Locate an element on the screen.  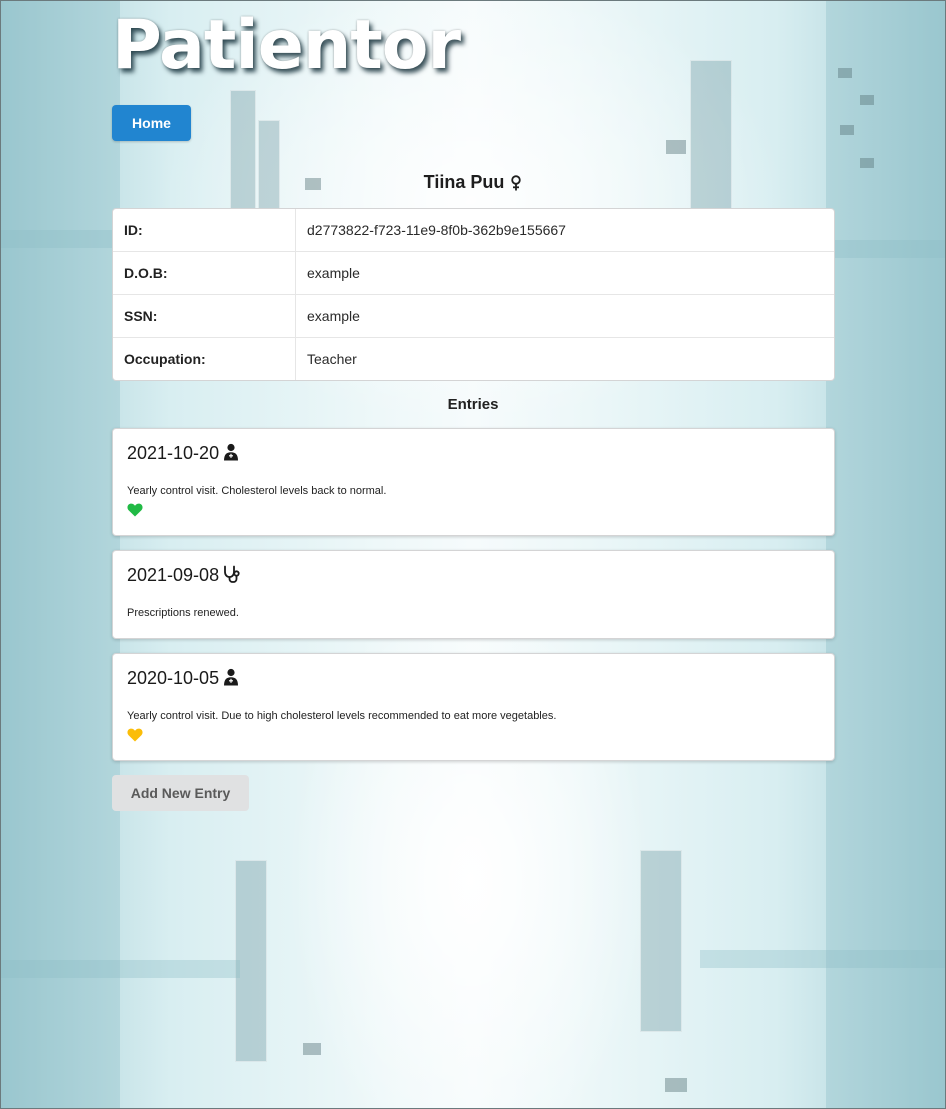
table-row: SSN: example is located at coordinates (473, 316).